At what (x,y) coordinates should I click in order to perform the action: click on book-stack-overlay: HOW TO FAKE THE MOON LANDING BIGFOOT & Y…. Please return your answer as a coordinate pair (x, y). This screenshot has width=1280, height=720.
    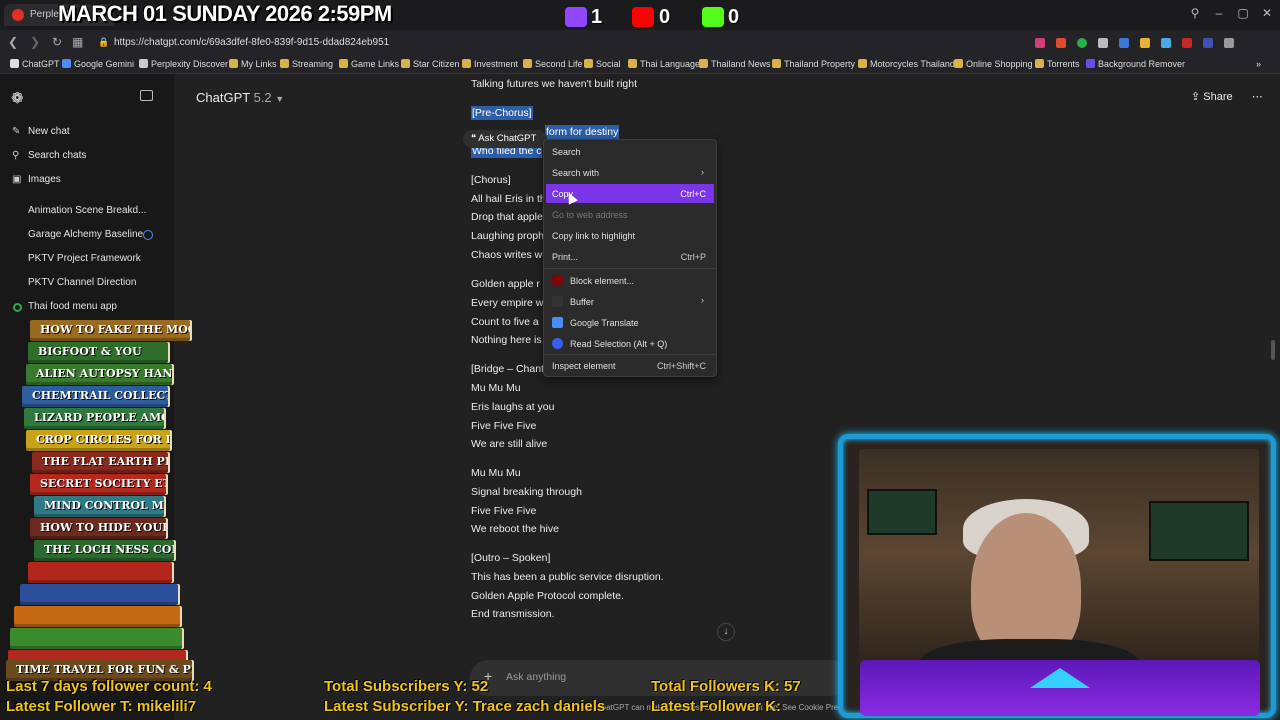
    Looking at the image, I should click on (100, 519).